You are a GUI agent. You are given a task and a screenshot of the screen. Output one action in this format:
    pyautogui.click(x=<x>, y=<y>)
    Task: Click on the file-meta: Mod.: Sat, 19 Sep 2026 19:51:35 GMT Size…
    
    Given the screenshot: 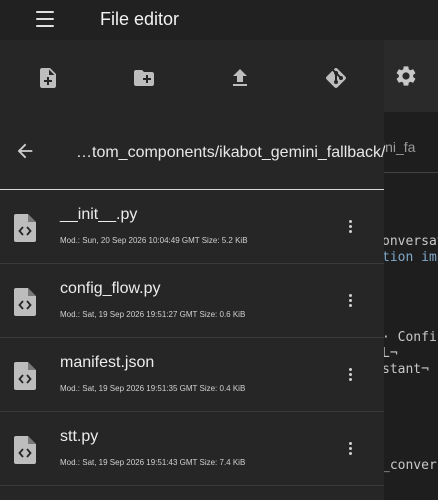 What is the action you would take?
    pyautogui.click(x=153, y=388)
    